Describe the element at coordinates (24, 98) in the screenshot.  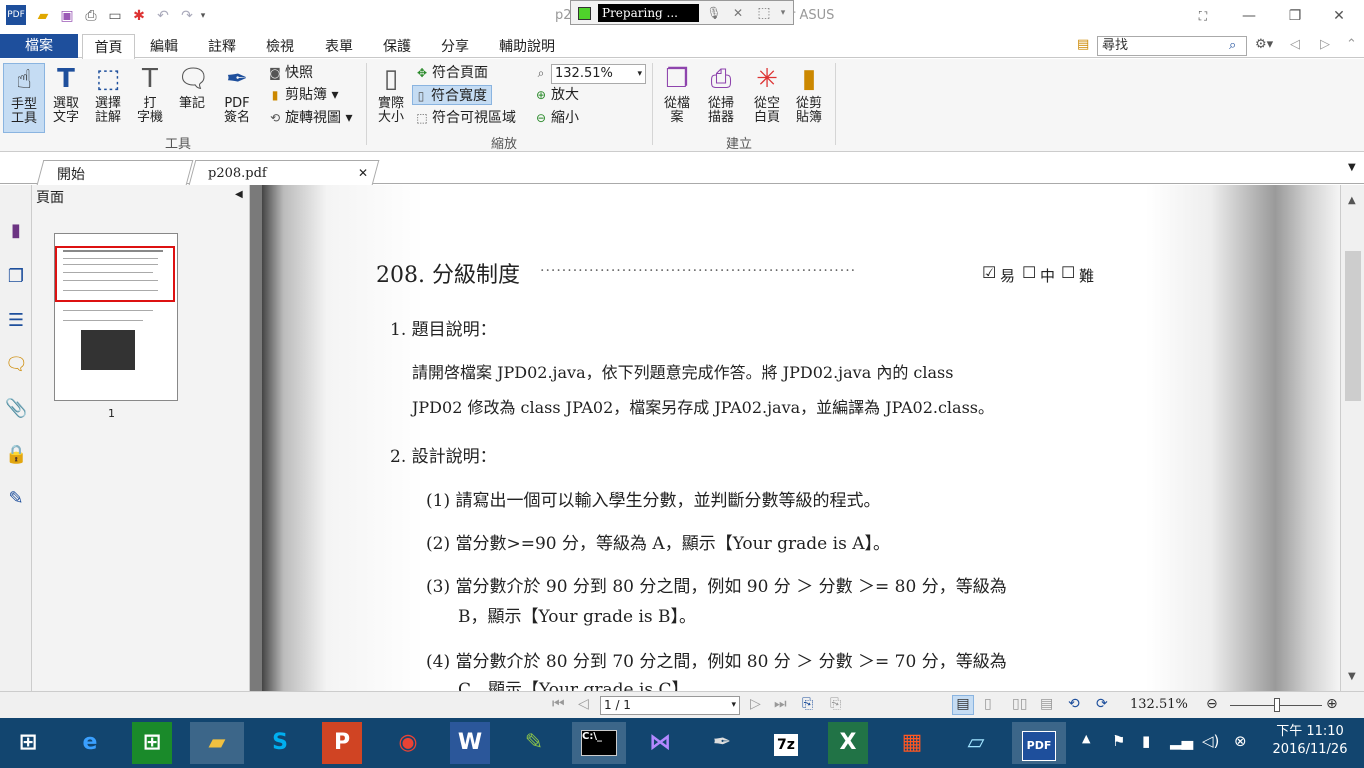
I see `hand-tool-button: ☝ 手型 工具` at that location.